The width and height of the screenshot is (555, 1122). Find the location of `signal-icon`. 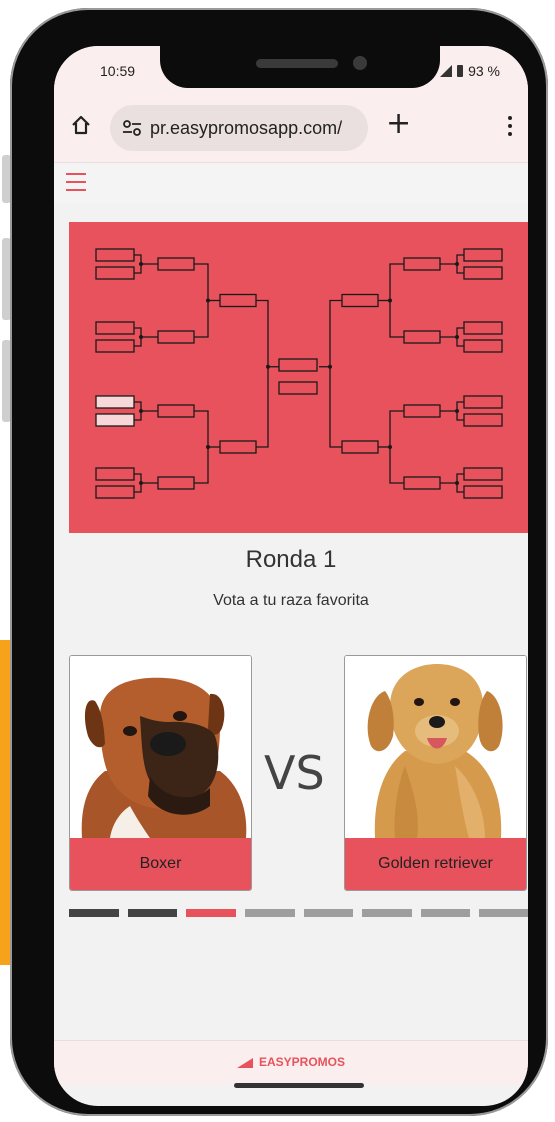

signal-icon is located at coordinates (446, 71).